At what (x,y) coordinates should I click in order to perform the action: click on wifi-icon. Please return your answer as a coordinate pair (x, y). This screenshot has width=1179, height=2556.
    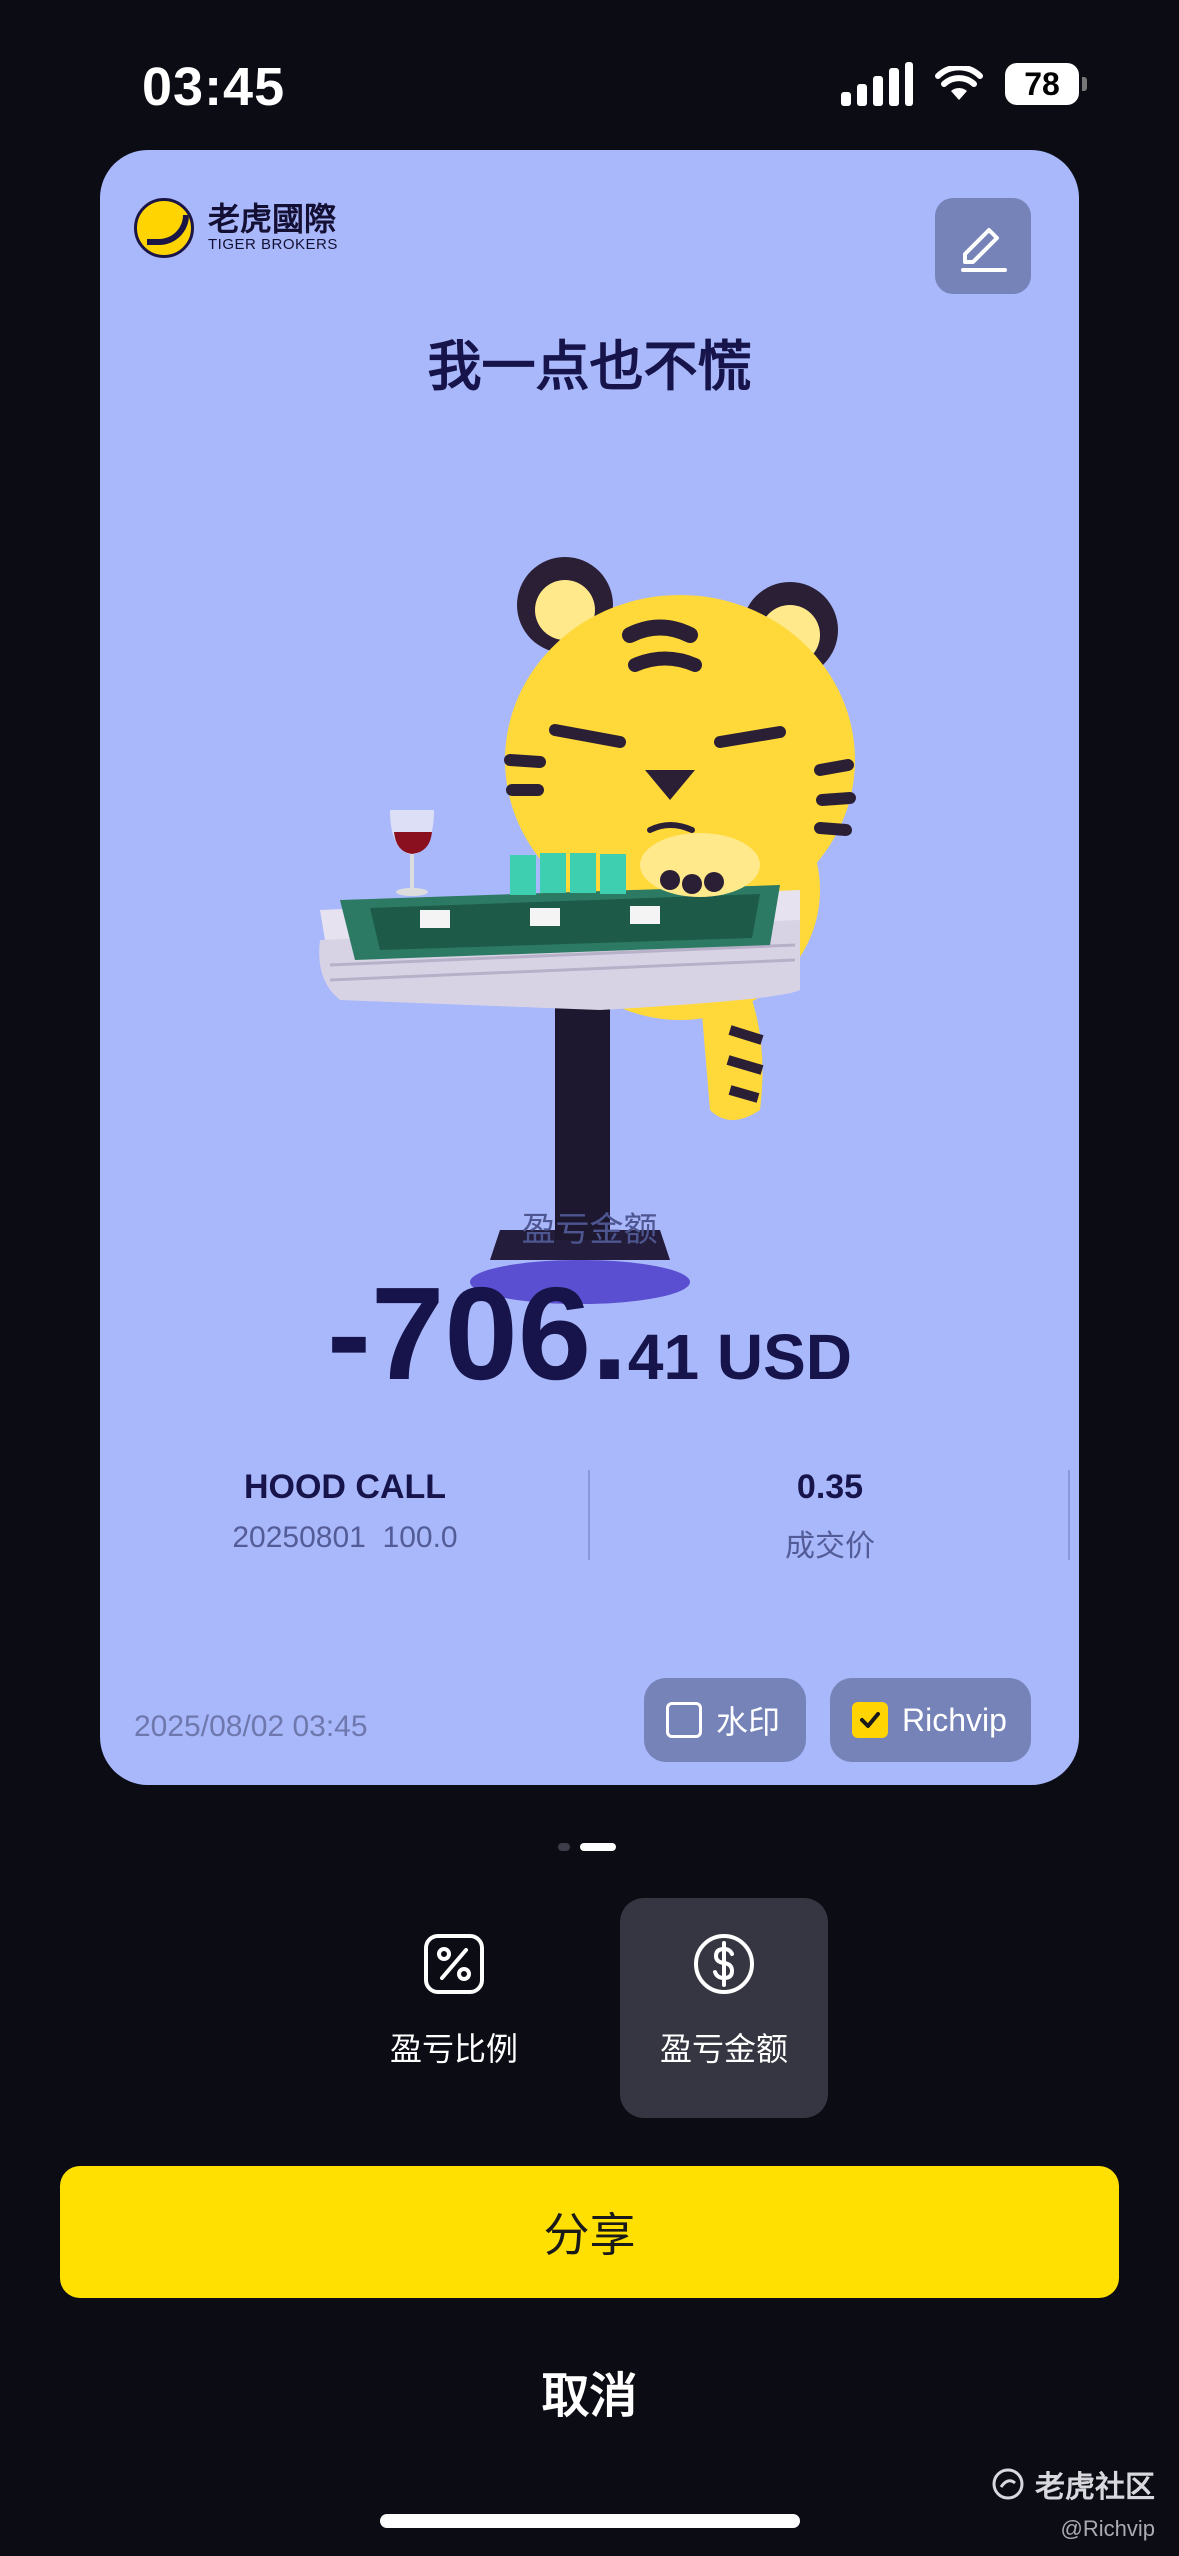
    Looking at the image, I should click on (959, 83).